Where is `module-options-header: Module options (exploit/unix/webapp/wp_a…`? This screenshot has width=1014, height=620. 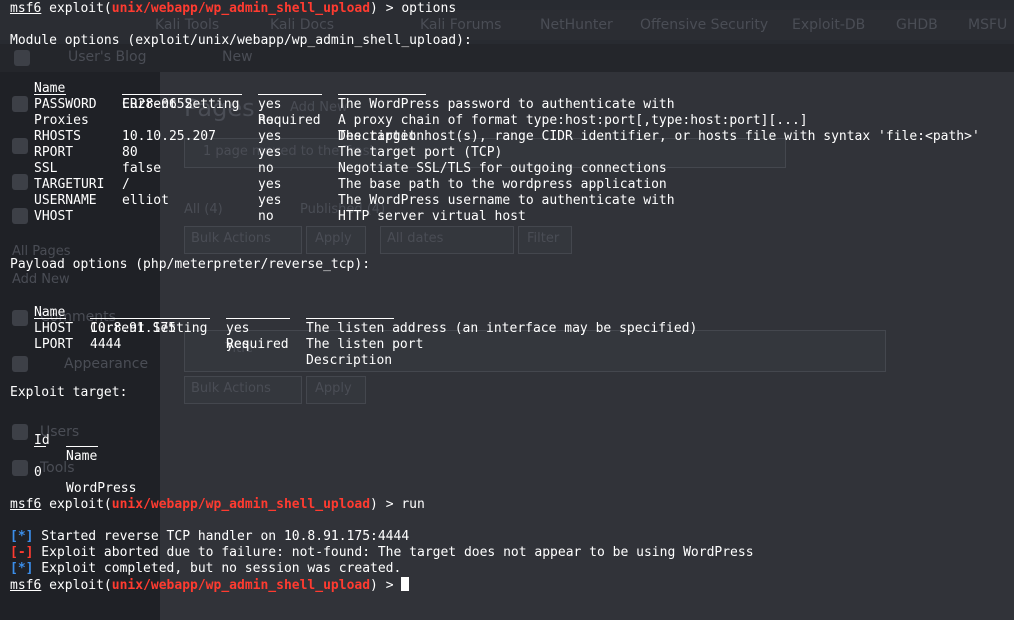 module-options-header: Module options (exploit/unix/webapp/wp_a… is located at coordinates (241, 40).